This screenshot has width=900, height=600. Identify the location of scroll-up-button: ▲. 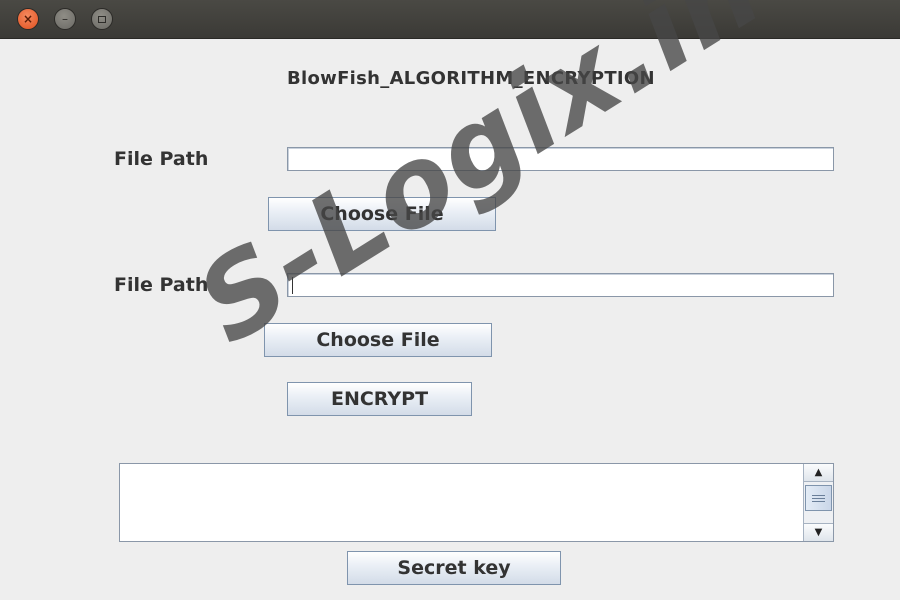
(818, 473).